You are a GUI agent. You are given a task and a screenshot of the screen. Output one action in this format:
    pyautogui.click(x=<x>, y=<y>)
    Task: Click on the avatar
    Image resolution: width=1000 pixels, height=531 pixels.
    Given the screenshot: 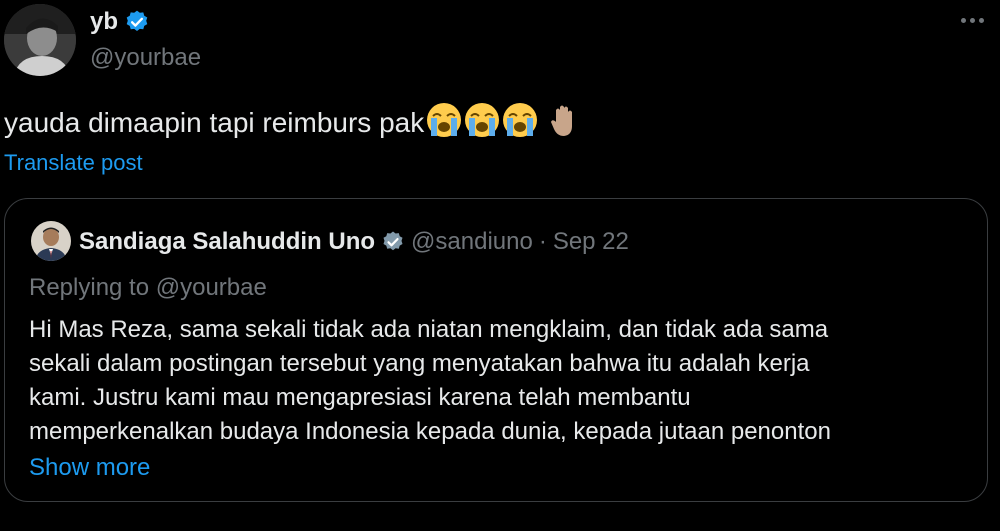 What is the action you would take?
    pyautogui.click(x=40, y=40)
    